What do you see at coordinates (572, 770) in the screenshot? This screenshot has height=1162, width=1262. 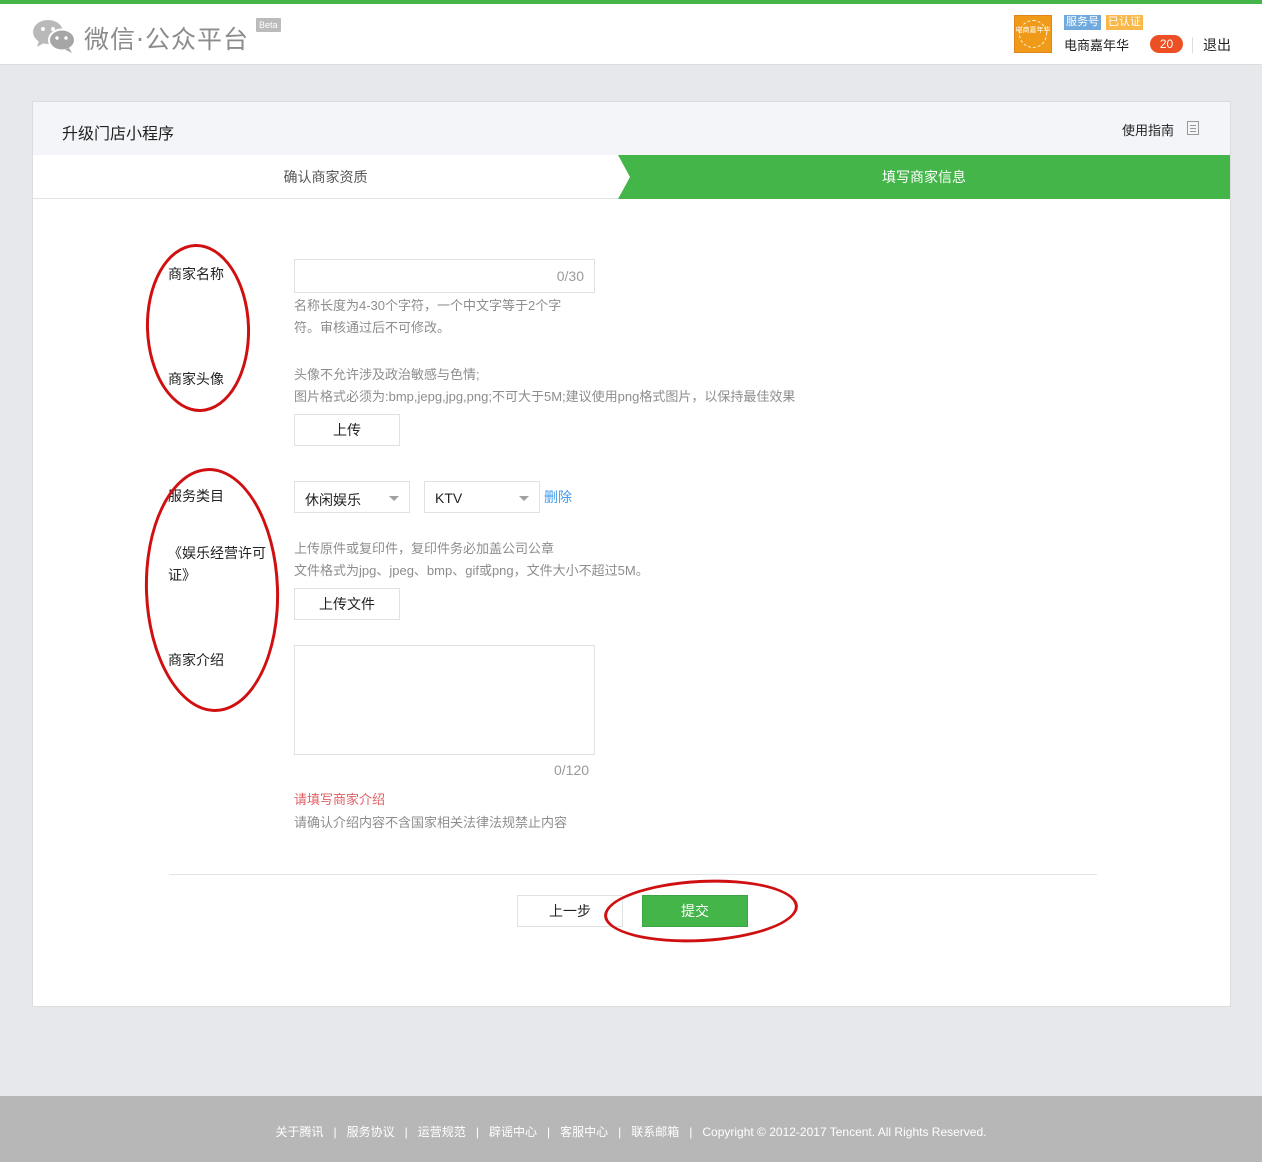 I see `merchant-intro-counter: 0/120` at bounding box center [572, 770].